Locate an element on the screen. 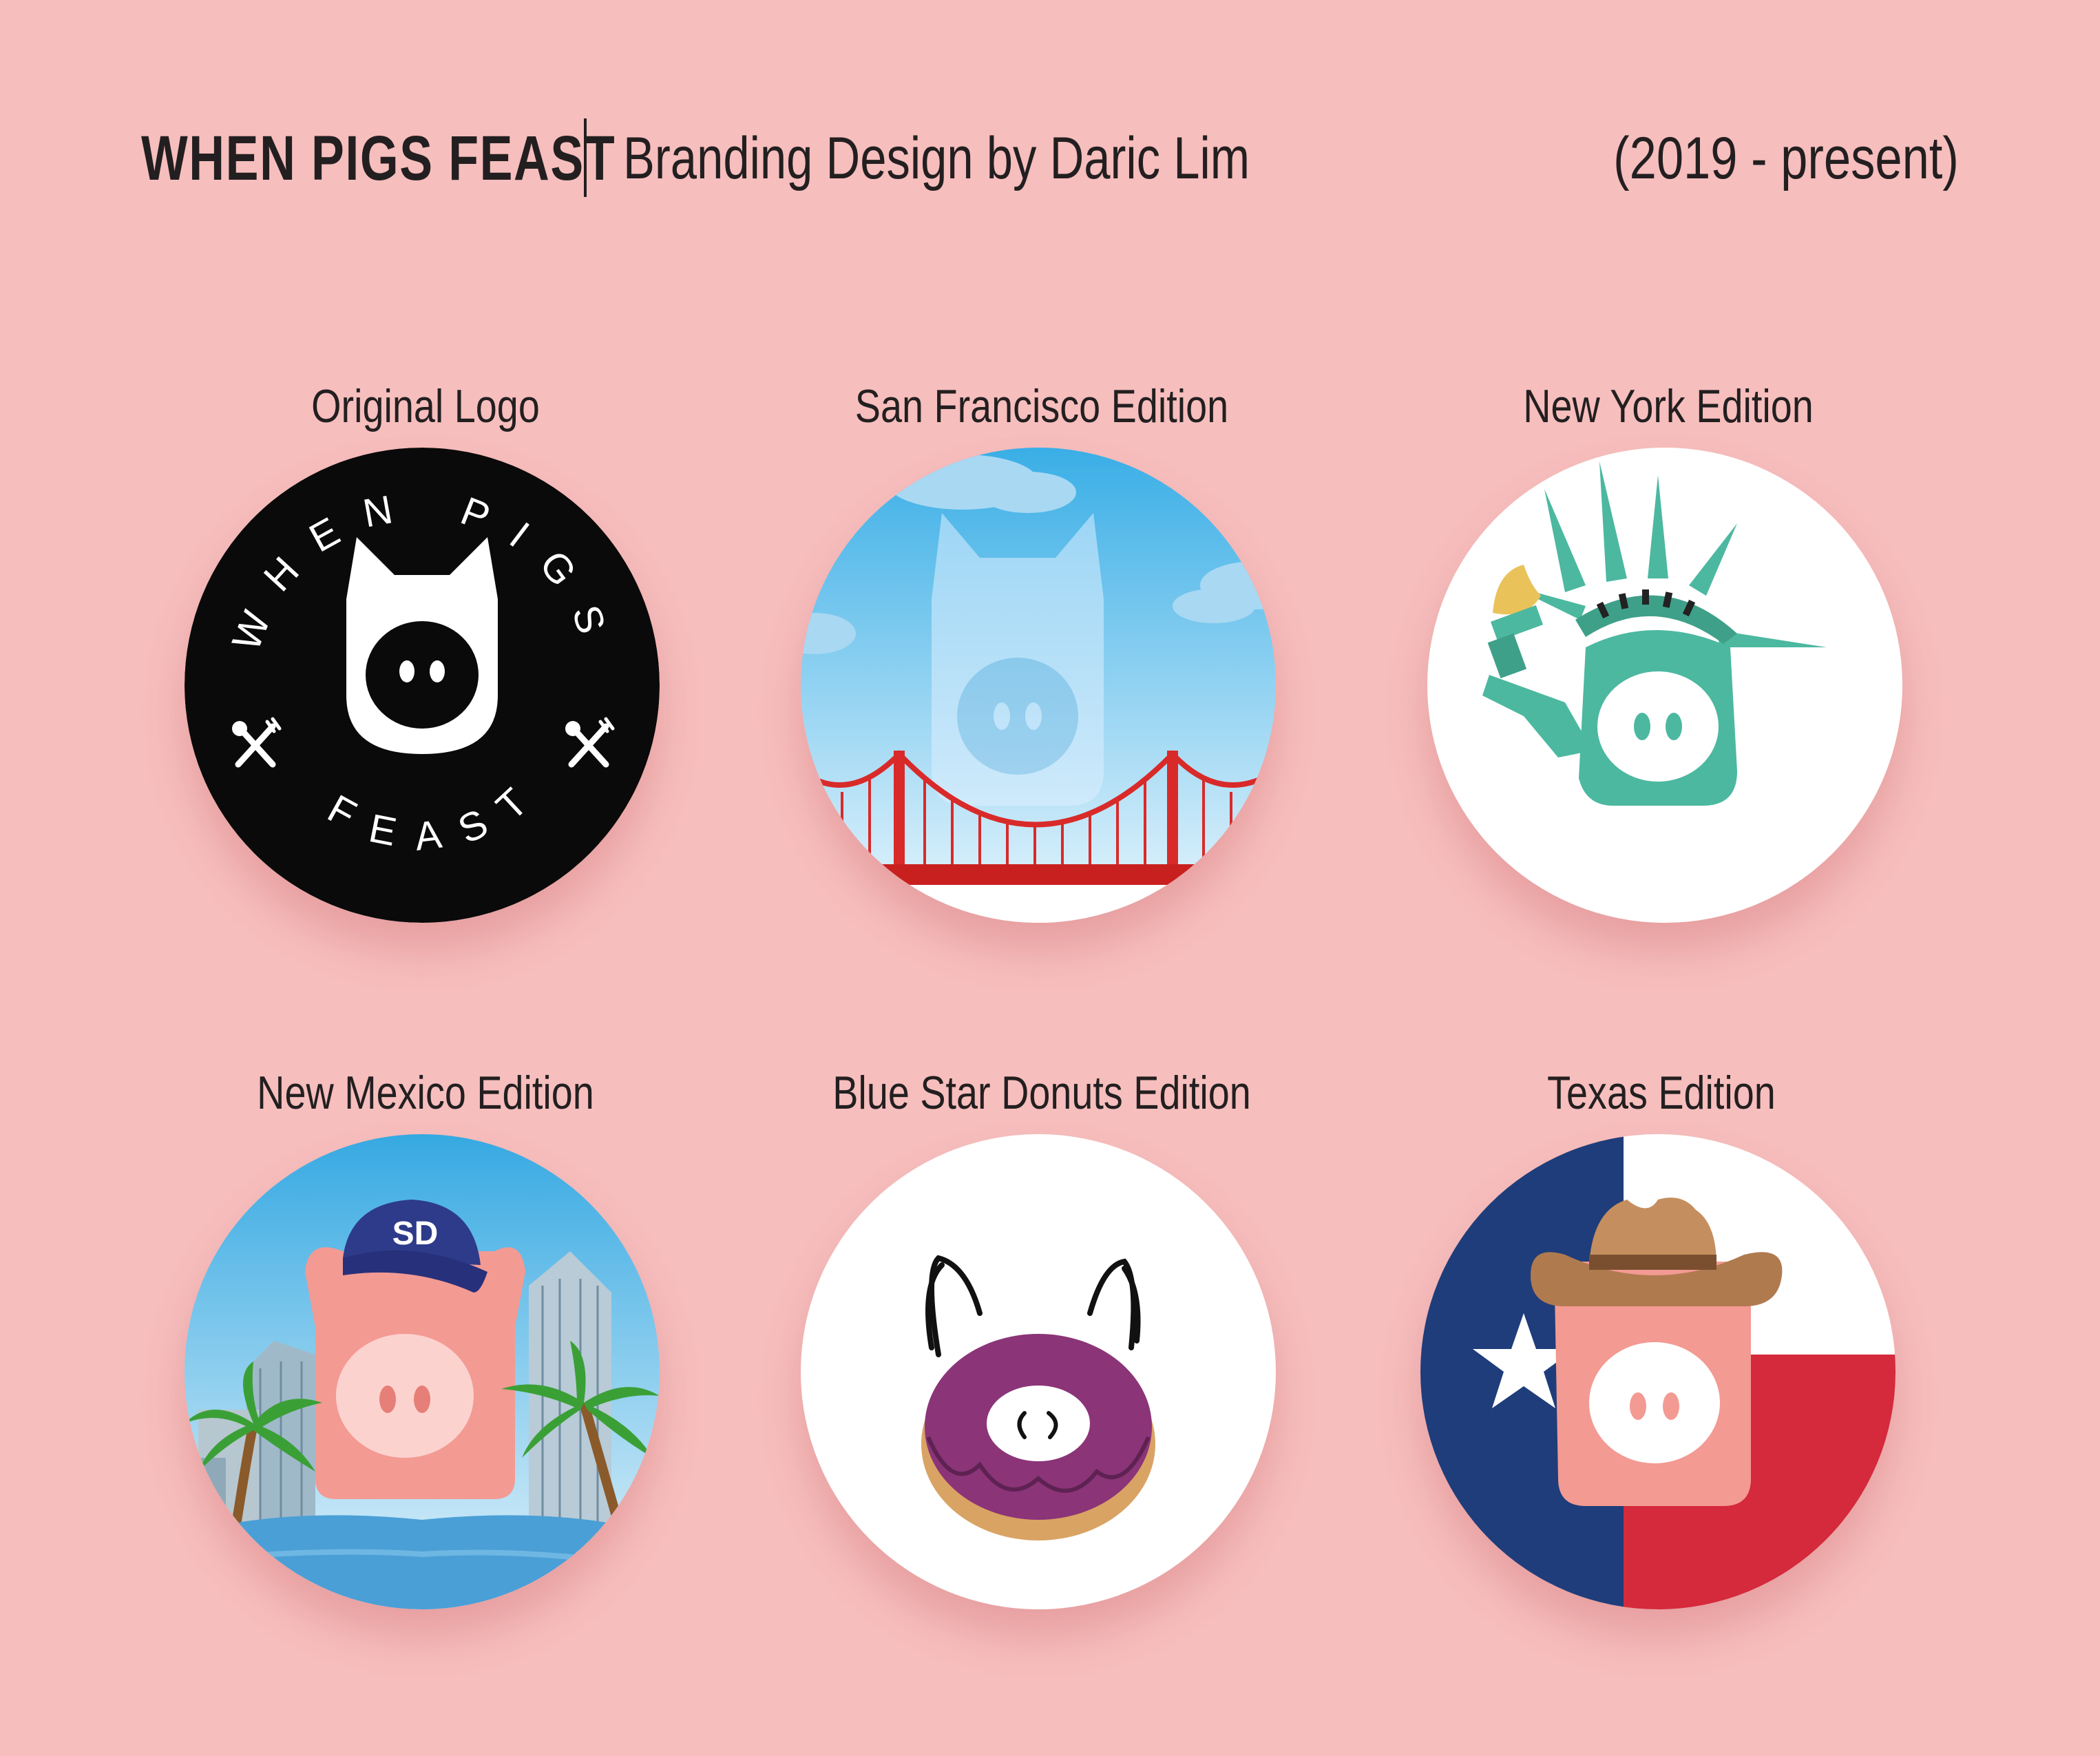  original-logo-badge: WHEN PIGS FEAST is located at coordinates (422, 685).